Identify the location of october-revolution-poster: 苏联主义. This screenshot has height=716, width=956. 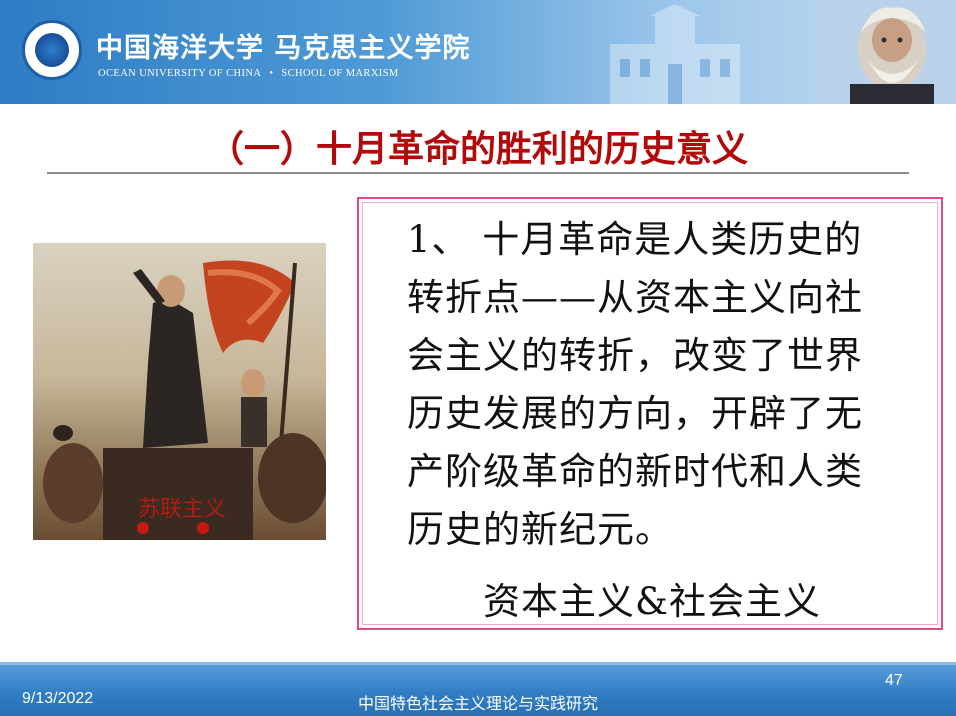
(179, 391).